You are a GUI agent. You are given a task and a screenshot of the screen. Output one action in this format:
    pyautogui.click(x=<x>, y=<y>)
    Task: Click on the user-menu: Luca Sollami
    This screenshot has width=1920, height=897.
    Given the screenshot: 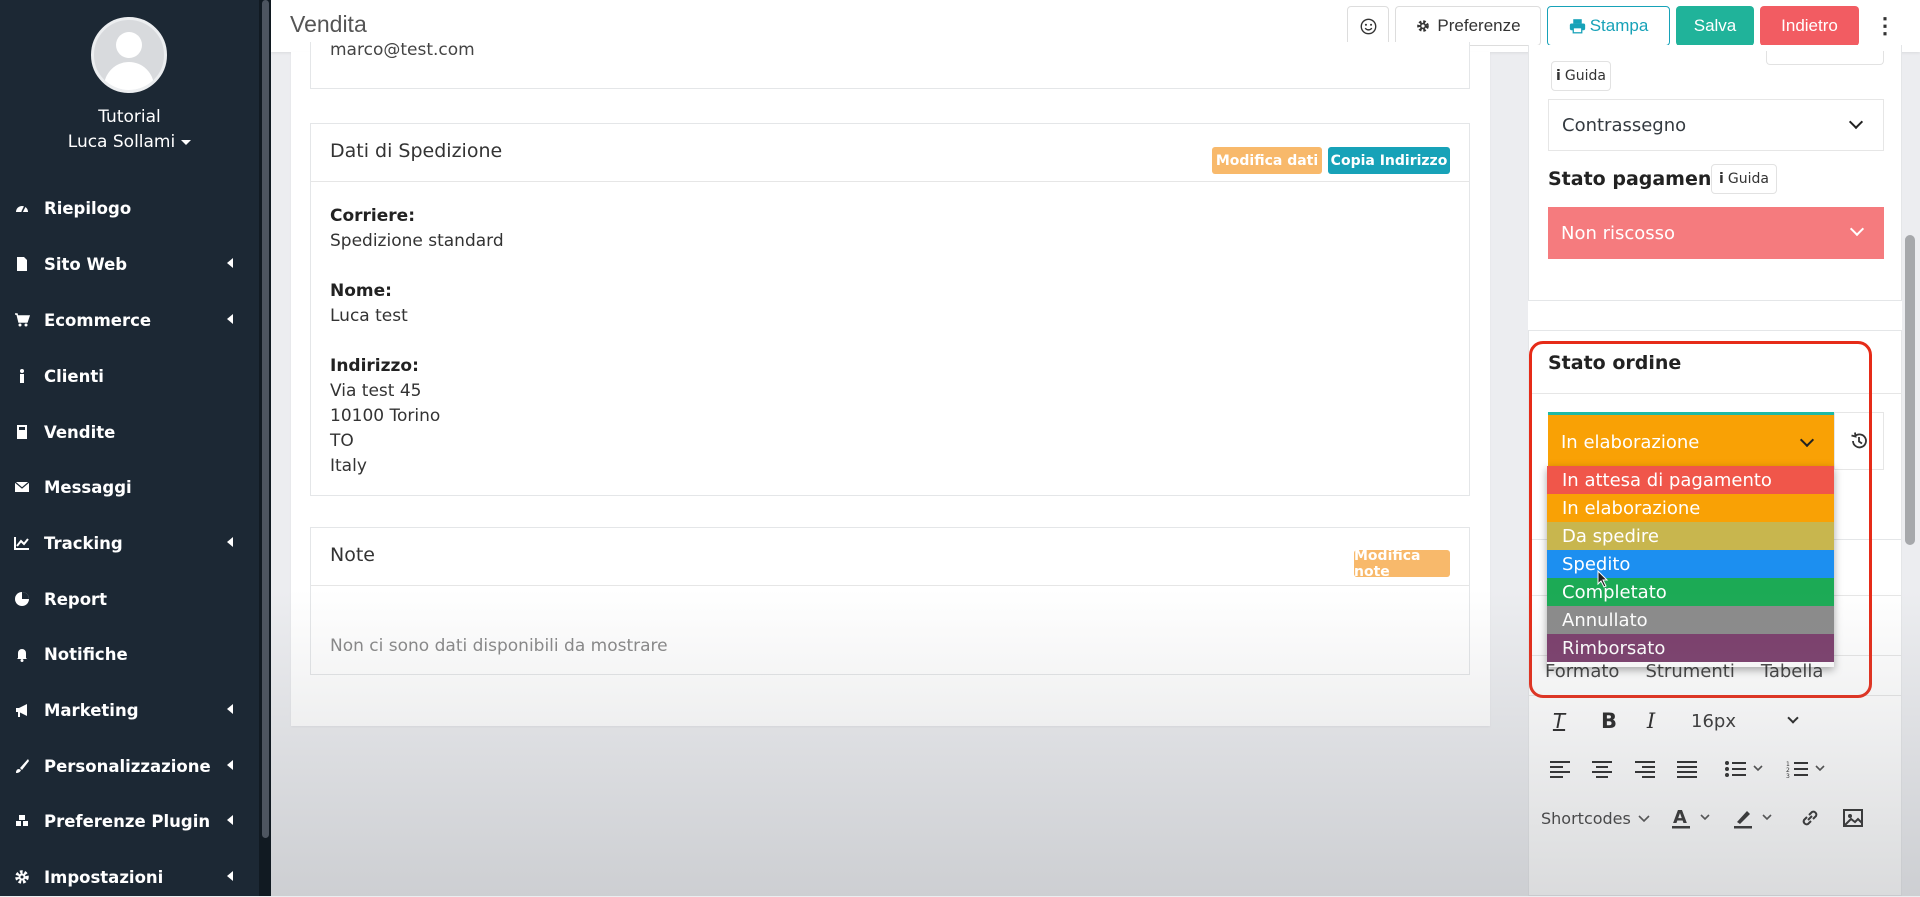 What is the action you would take?
    pyautogui.click(x=129, y=142)
    